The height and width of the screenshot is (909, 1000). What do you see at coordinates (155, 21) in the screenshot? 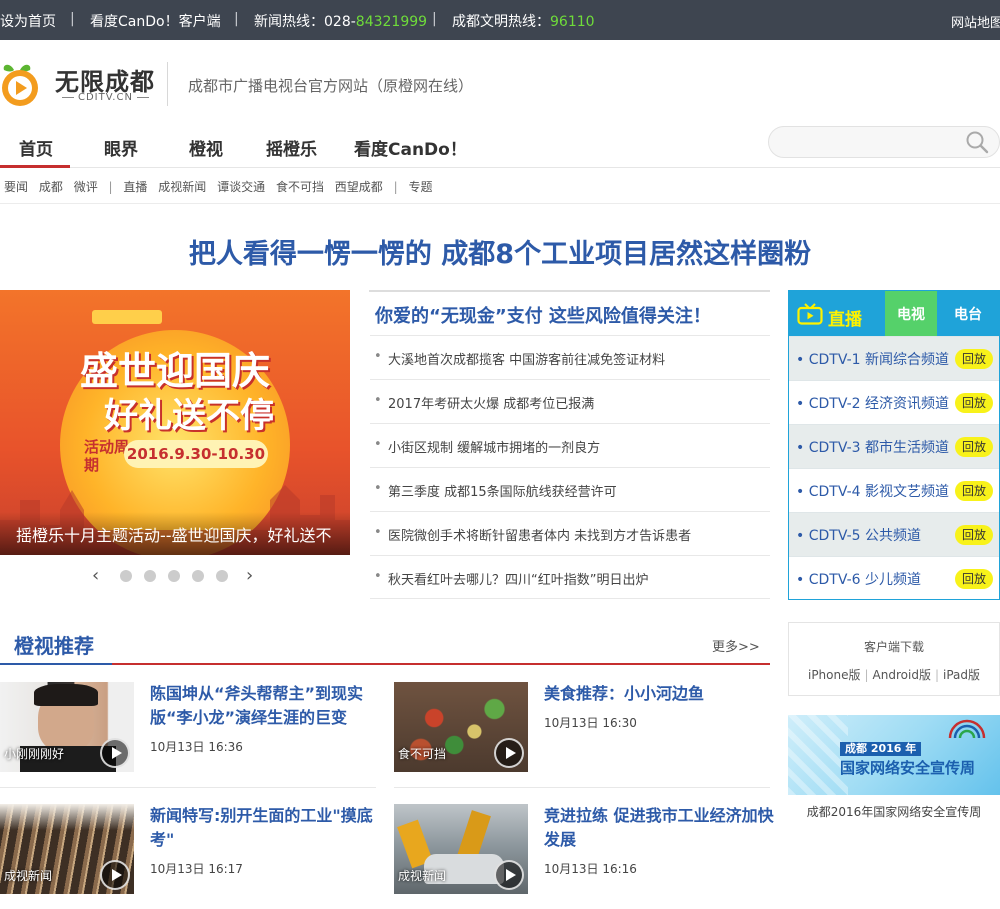
I see `cando-client-link: 看度CanDo！客户端` at bounding box center [155, 21].